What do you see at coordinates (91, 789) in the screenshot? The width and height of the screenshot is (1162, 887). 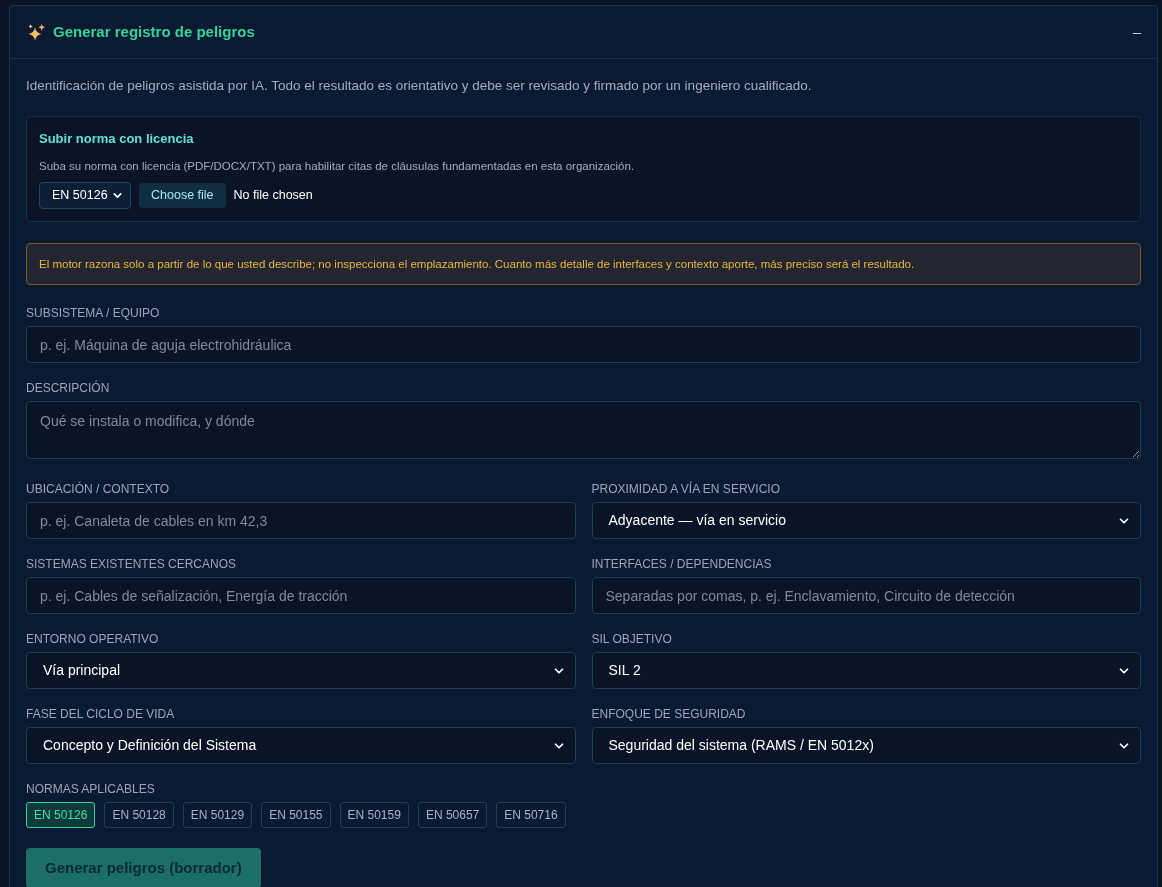 I see `field-label: NORMAS APLICABLES` at bounding box center [91, 789].